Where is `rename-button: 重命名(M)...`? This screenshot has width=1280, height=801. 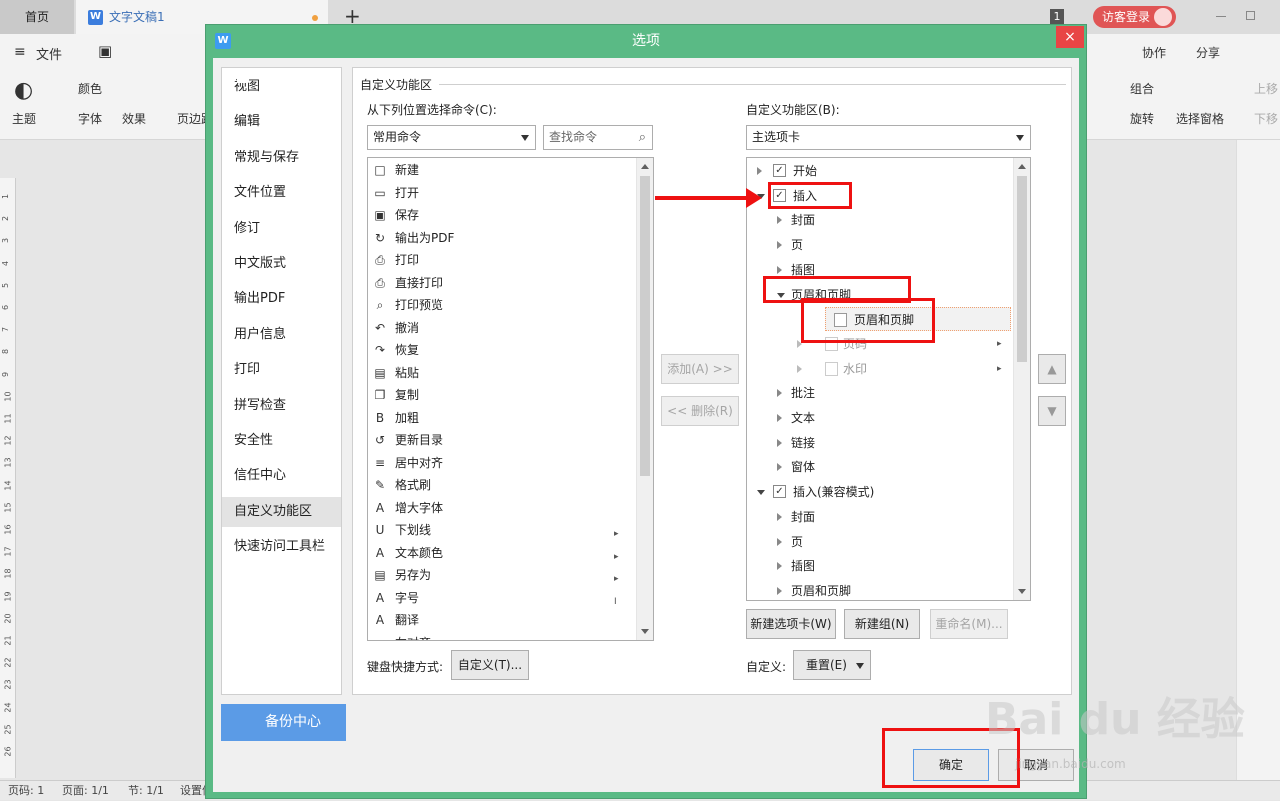 rename-button: 重命名(M)... is located at coordinates (969, 624).